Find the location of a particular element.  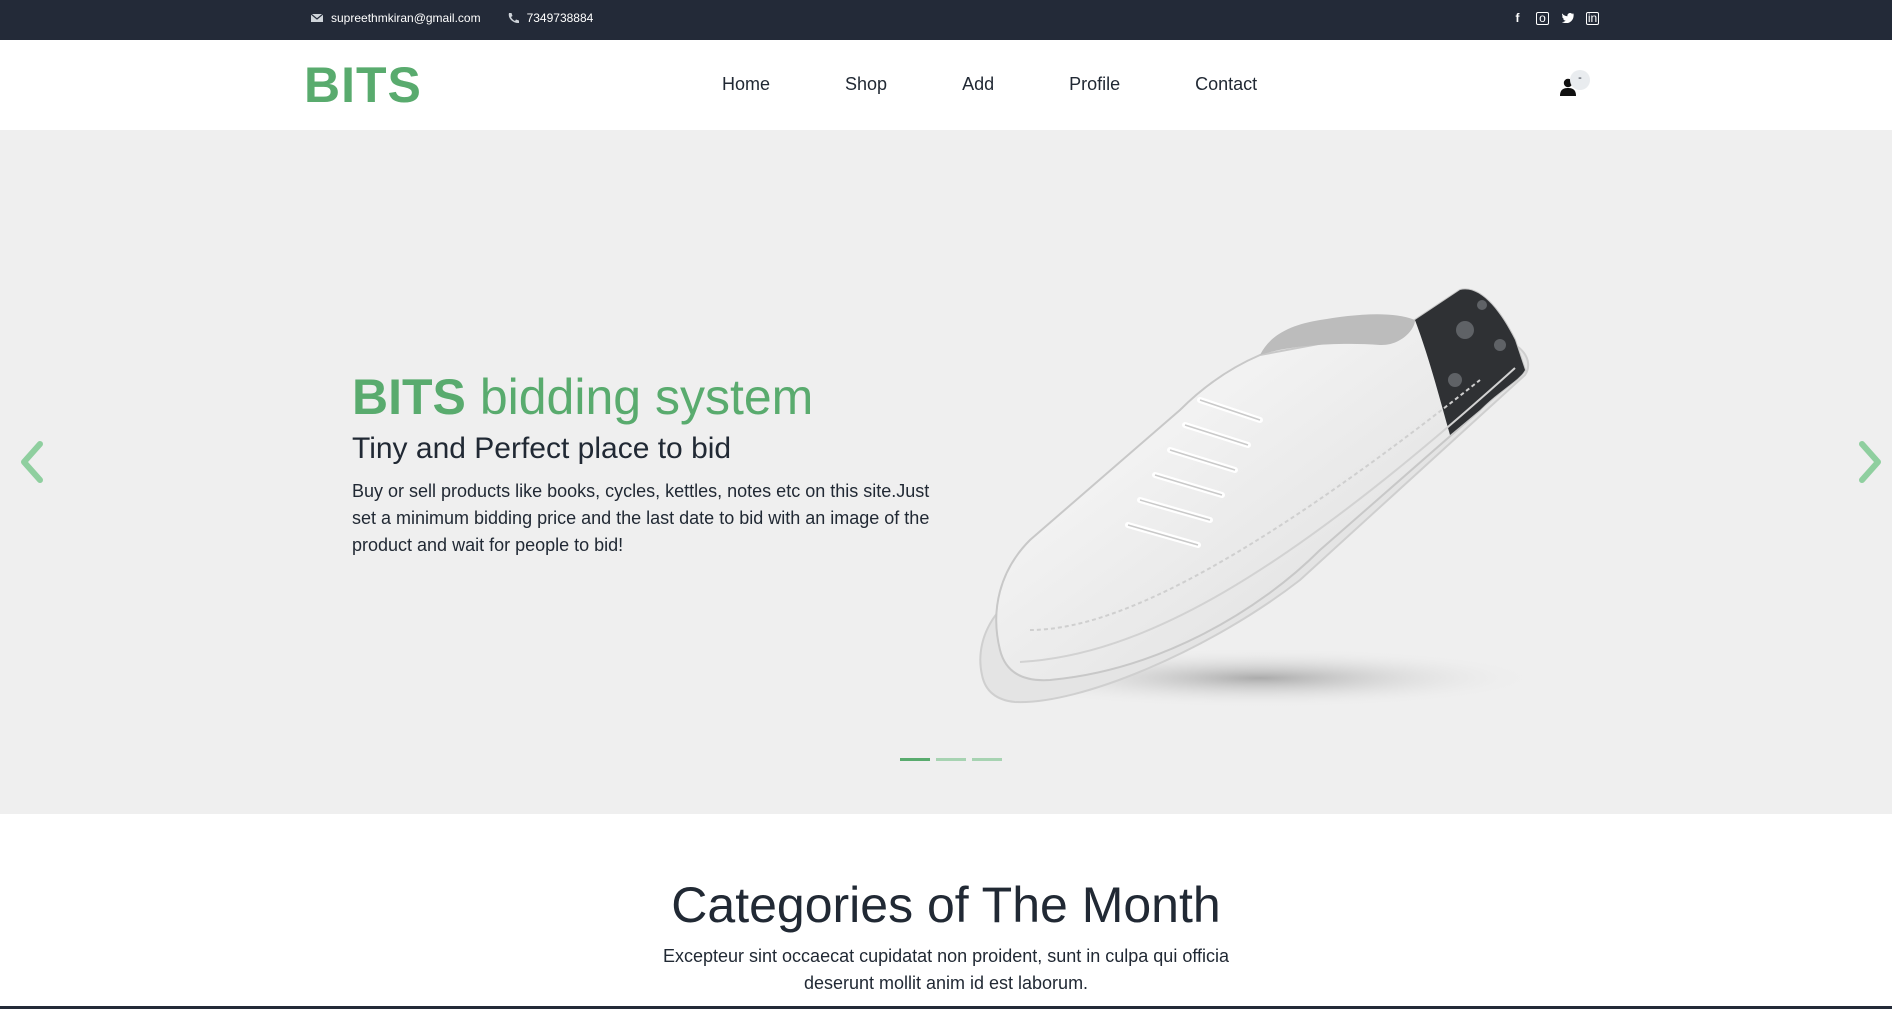

main-nav: Home Shop Add Profile Contact is located at coordinates (989, 84).